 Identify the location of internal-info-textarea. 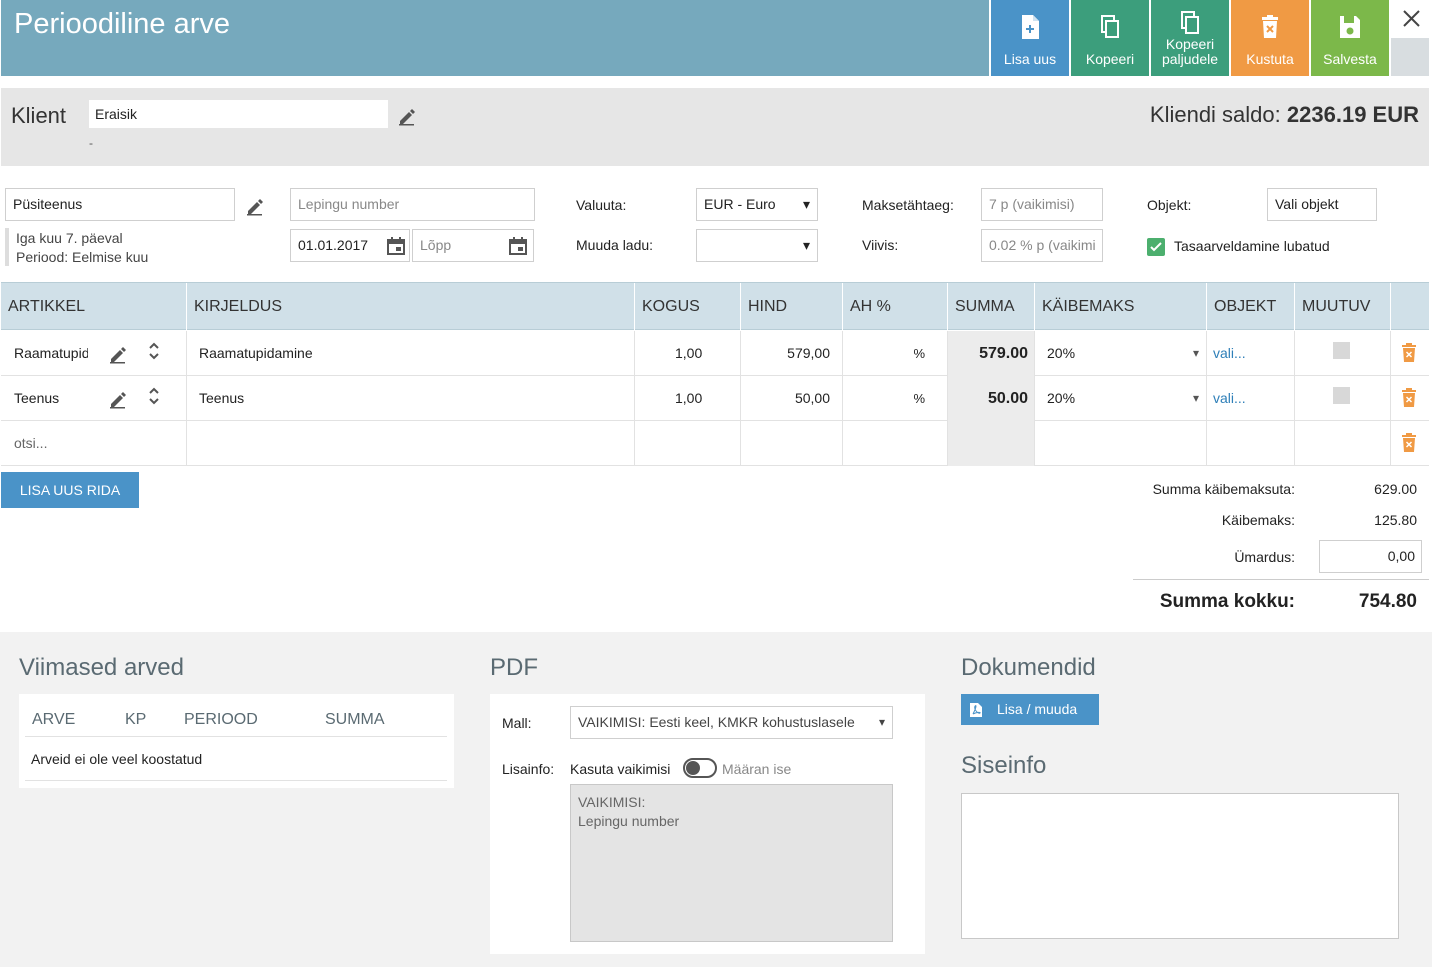
(1180, 866).